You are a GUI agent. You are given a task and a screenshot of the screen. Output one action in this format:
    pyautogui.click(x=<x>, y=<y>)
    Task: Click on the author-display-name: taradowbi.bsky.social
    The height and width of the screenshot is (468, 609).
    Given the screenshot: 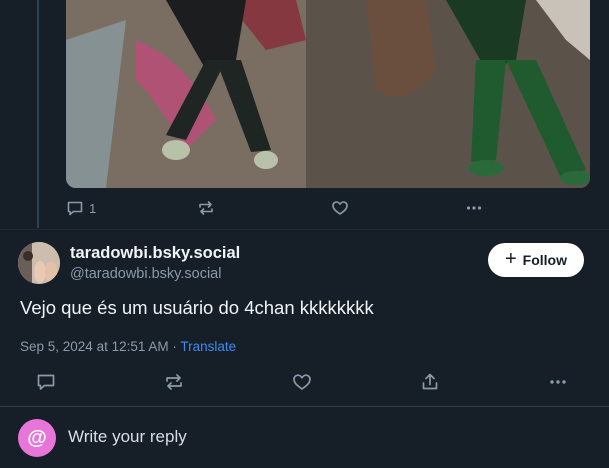 What is the action you would take?
    pyautogui.click(x=155, y=253)
    